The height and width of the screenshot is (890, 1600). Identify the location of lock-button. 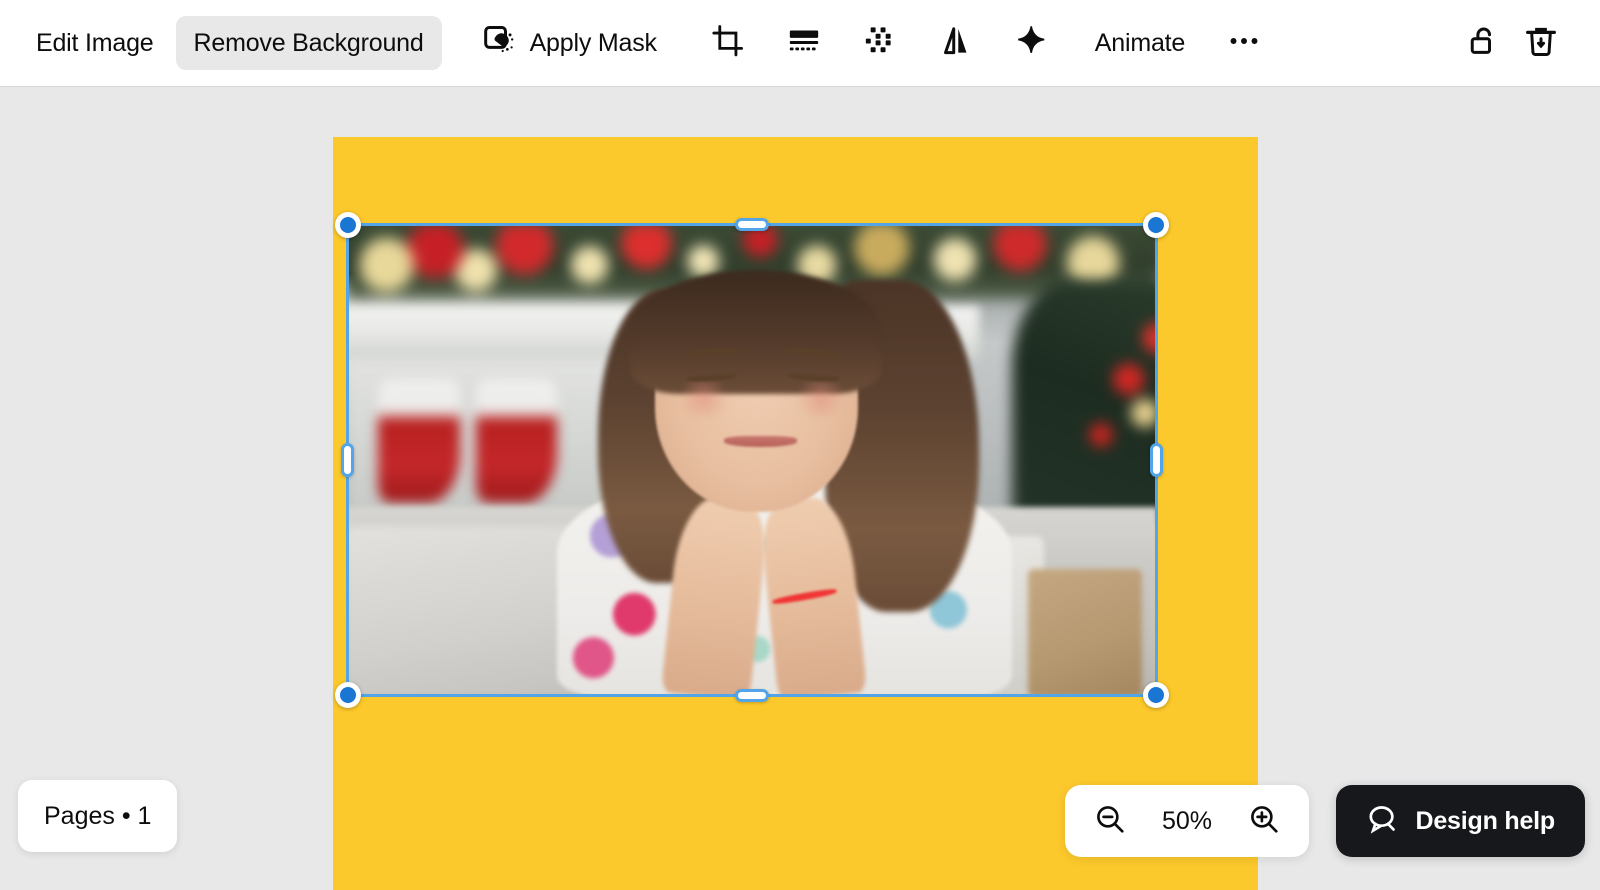
(1483, 43).